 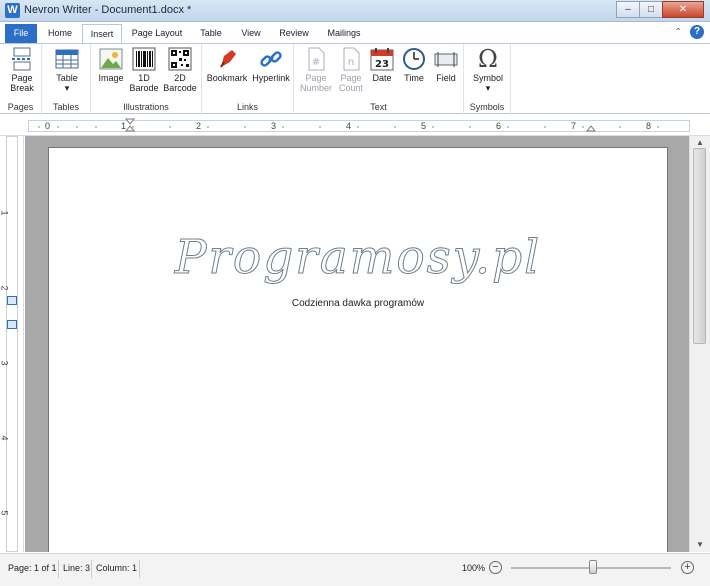 What do you see at coordinates (48, 126) in the screenshot?
I see `ruler-number: 0` at bounding box center [48, 126].